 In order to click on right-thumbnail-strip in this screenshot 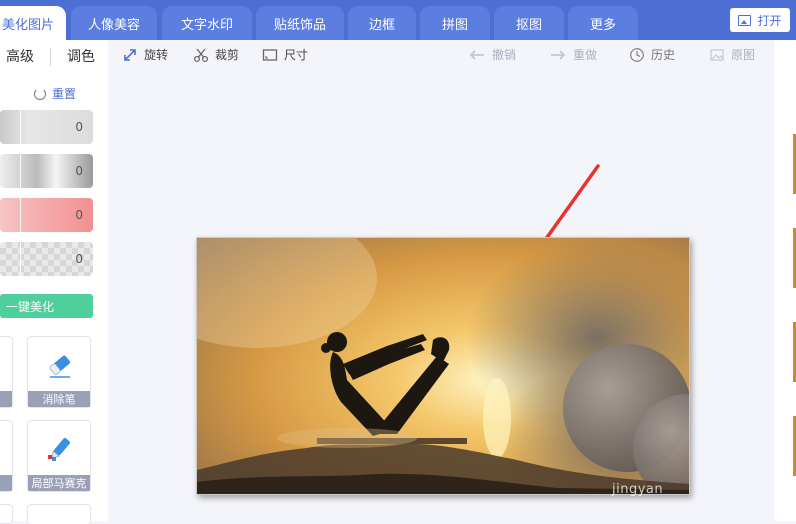, I will do `click(785, 280)`.